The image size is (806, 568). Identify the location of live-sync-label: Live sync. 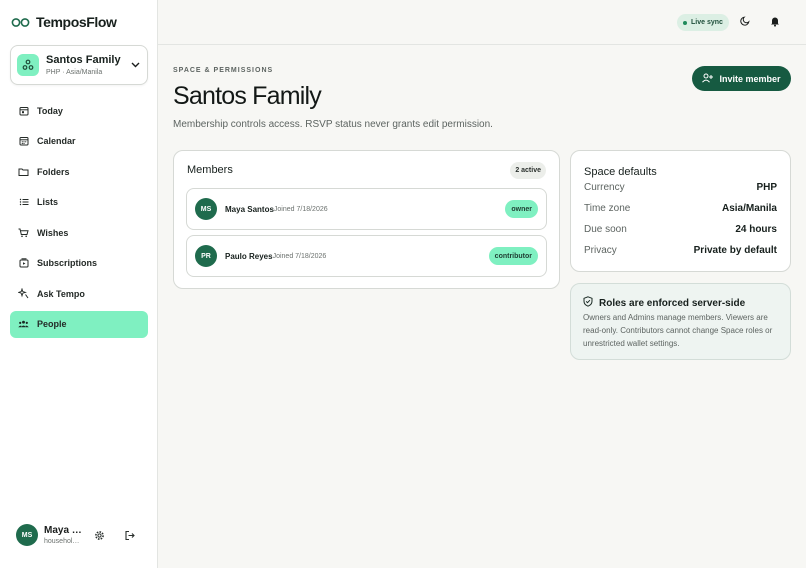
(707, 22).